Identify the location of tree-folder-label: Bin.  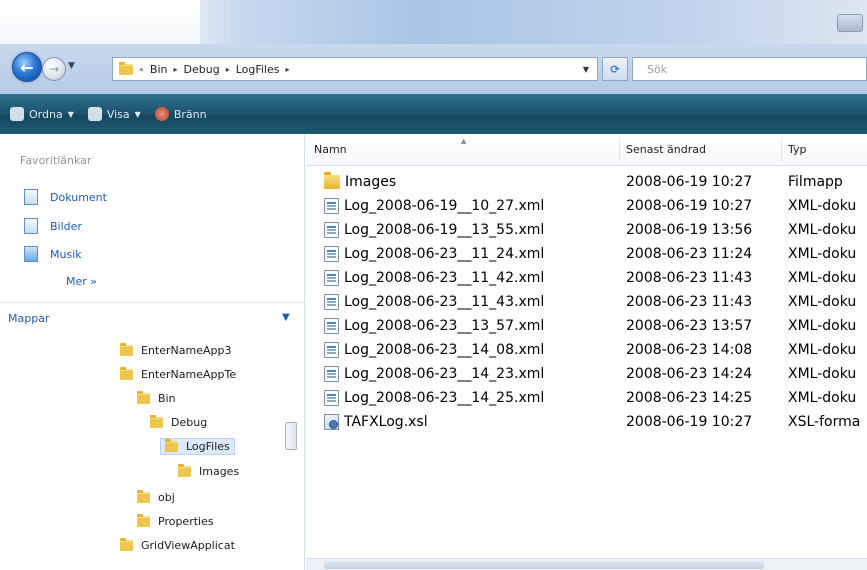
(167, 398).